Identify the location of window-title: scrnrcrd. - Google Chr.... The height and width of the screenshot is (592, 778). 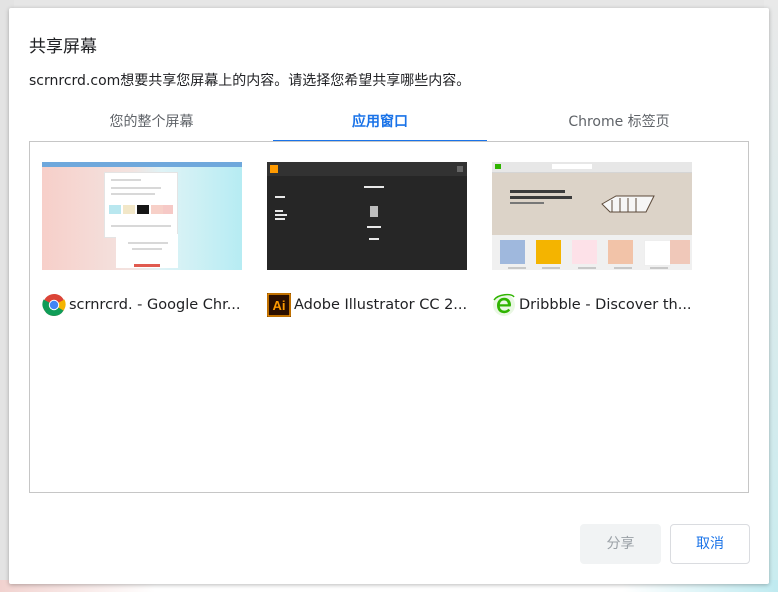
(155, 305).